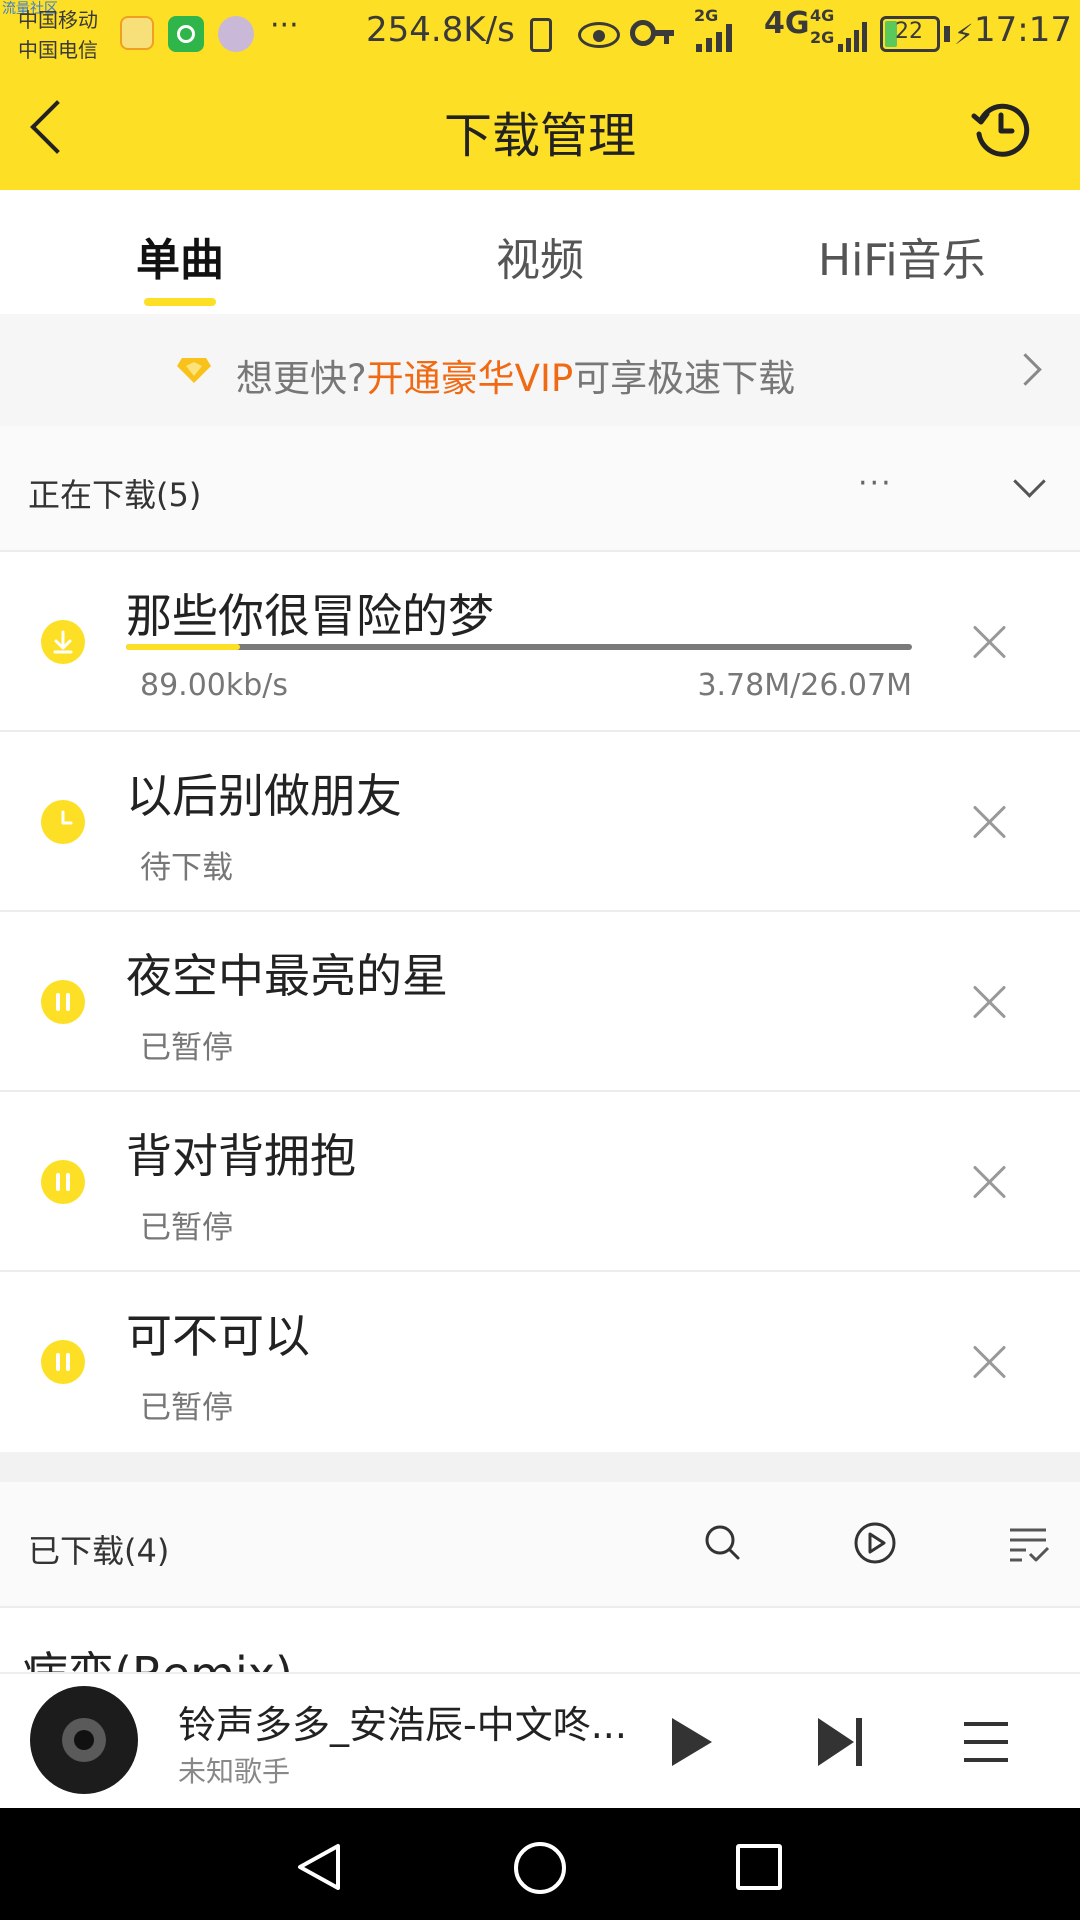 The image size is (1080, 1920). What do you see at coordinates (540, 1182) in the screenshot?
I see `download-item: 背对背拥抱 已暂停` at bounding box center [540, 1182].